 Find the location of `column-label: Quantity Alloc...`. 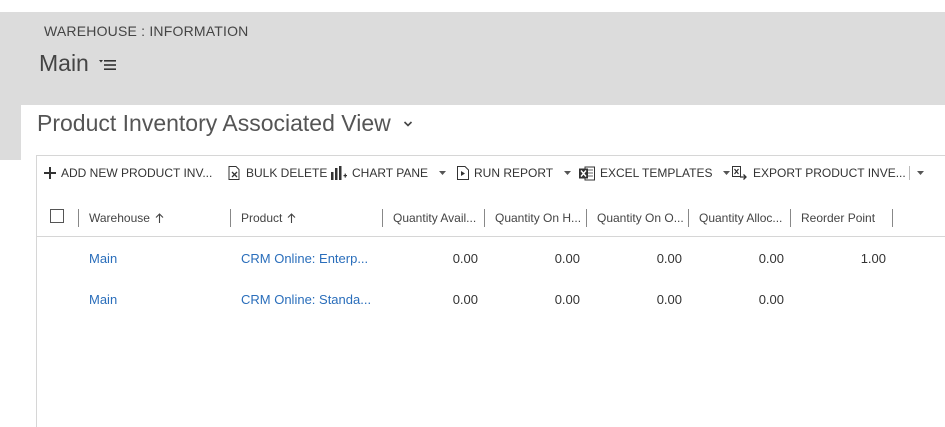

column-label: Quantity Alloc... is located at coordinates (741, 218).